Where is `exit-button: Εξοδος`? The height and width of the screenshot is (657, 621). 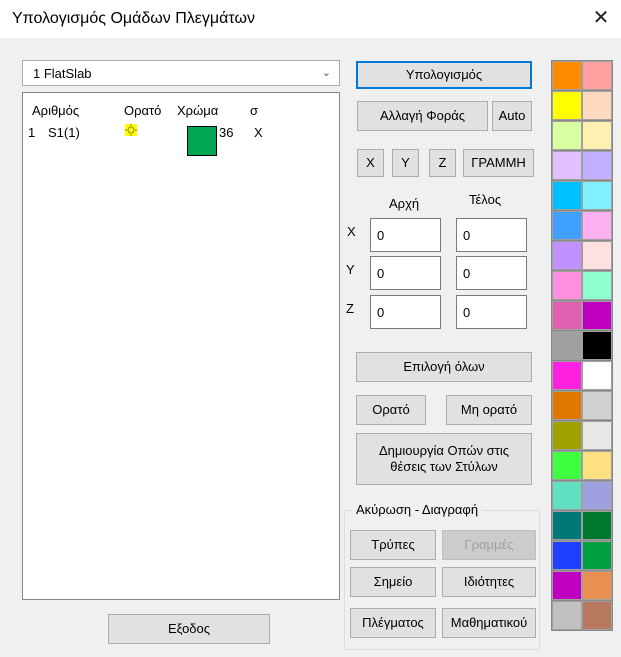
exit-button: Εξοδος is located at coordinates (189, 629).